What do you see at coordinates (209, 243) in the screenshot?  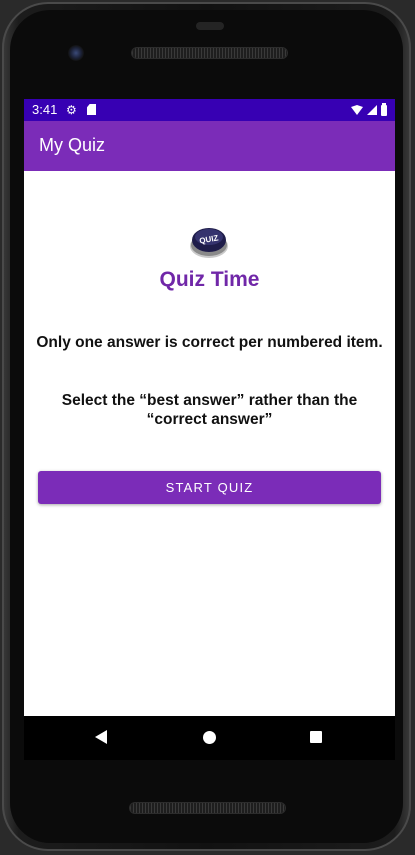 I see `quiz-logo-icon: QUIZ` at bounding box center [209, 243].